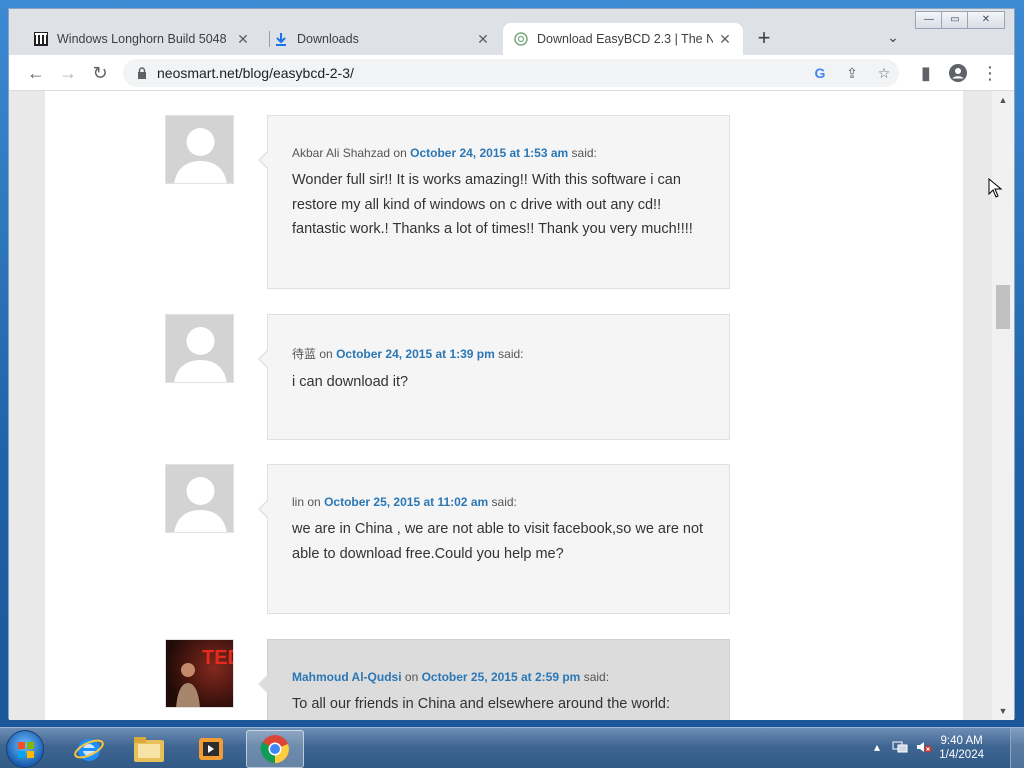 The image size is (1024, 768). I want to click on menu-kebab-icon: ⋮, so click(990, 73).